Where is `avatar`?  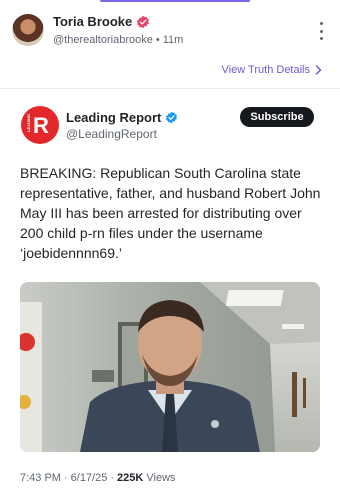
avatar is located at coordinates (28, 30).